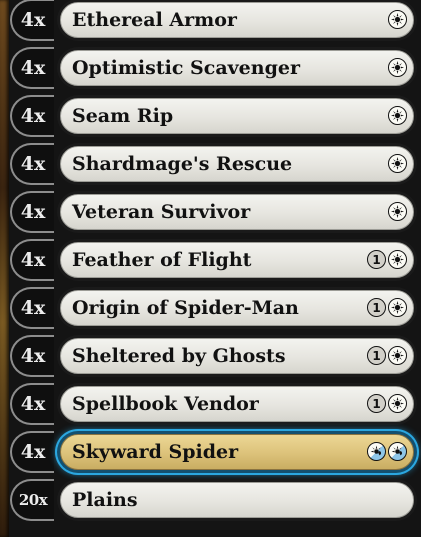  I want to click on card-tile: Spellbook Vendor 1, so click(237, 404).